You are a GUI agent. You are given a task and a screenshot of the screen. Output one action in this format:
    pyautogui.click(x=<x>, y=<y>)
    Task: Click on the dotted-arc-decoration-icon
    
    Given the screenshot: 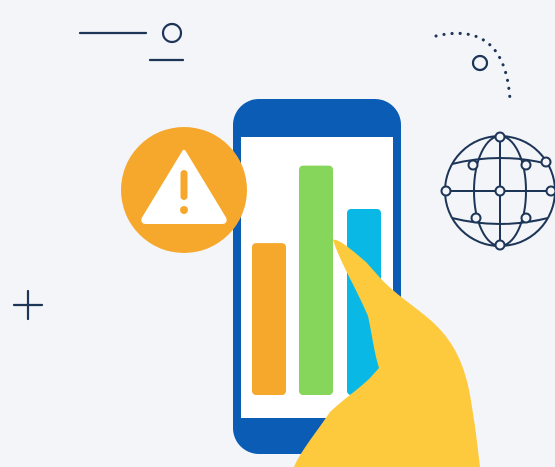 What is the action you would take?
    pyautogui.click(x=473, y=66)
    